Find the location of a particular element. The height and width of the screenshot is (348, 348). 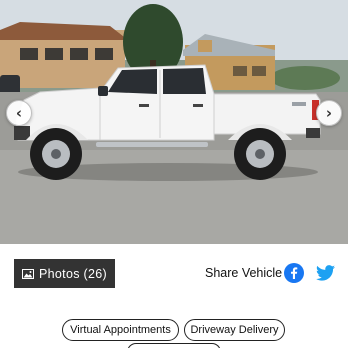

twitter-icon is located at coordinates (325, 273).